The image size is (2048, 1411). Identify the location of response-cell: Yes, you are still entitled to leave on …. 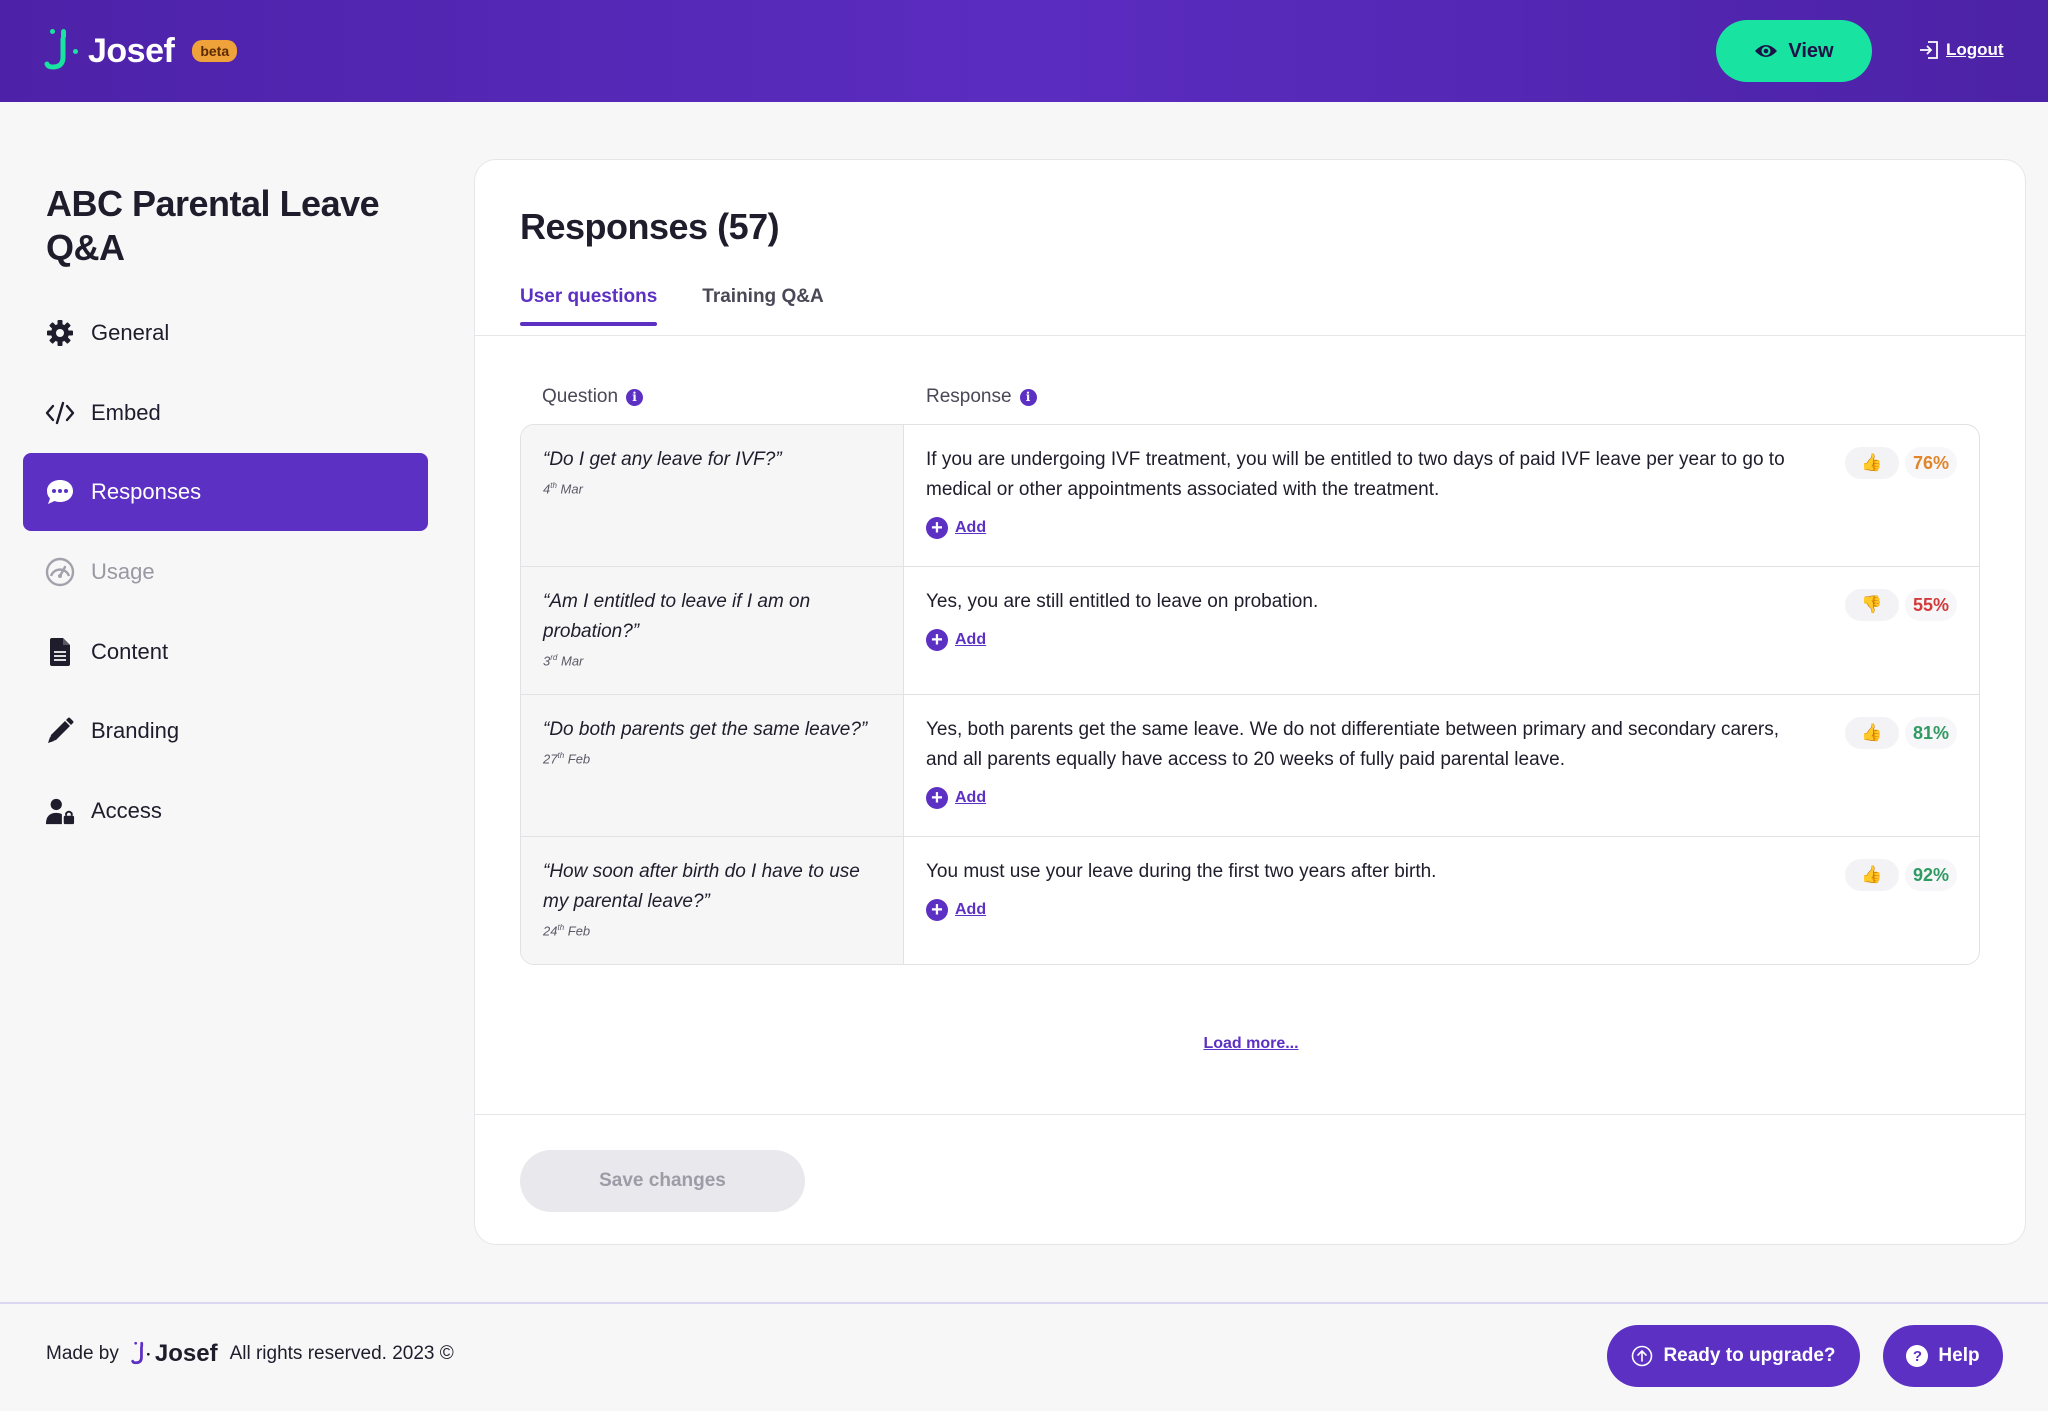
(1441, 630).